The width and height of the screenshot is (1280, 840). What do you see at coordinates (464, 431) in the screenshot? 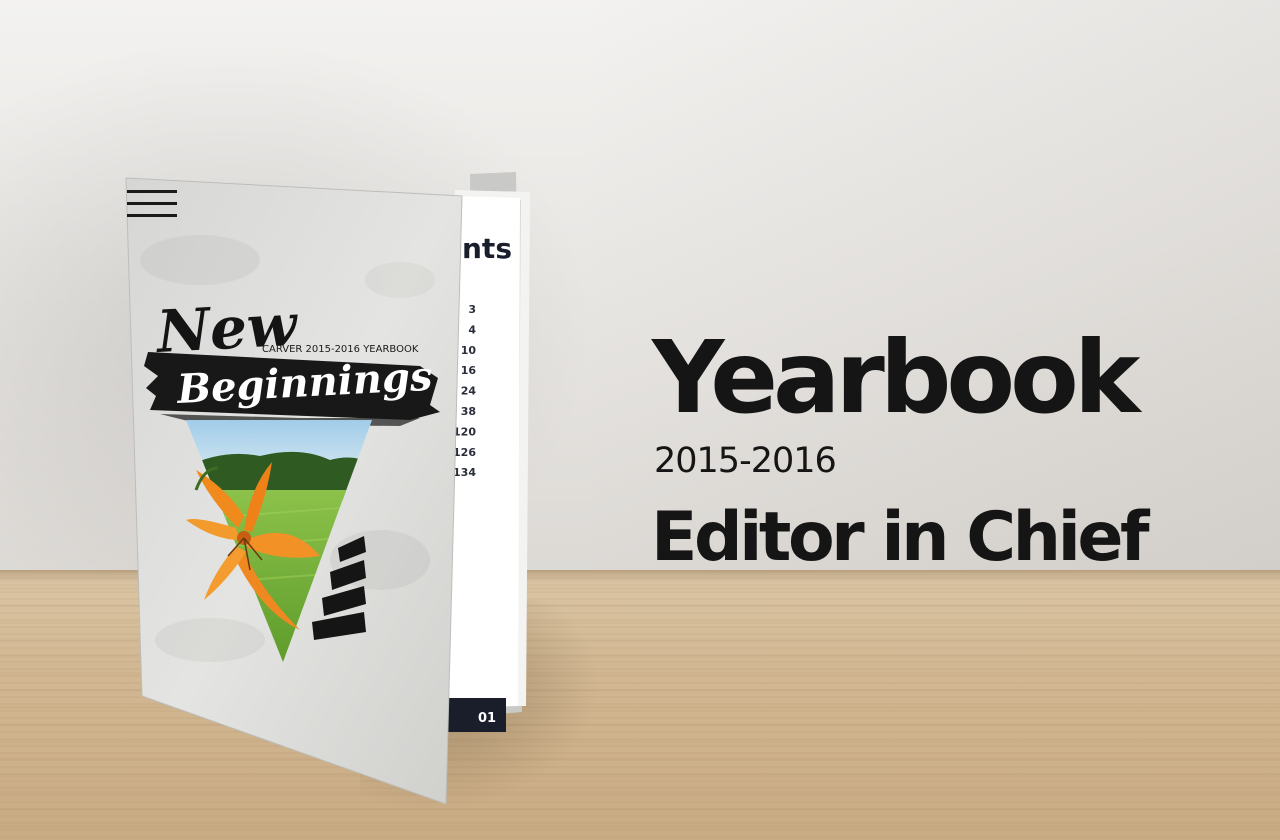
I see `toc-page-number: 120` at bounding box center [464, 431].